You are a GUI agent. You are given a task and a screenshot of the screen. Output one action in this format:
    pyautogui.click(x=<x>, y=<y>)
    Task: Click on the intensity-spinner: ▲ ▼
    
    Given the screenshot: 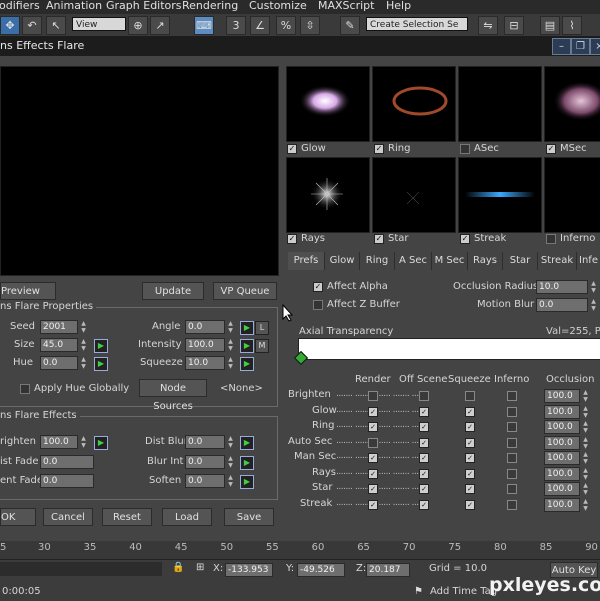 What is the action you would take?
    pyautogui.click(x=230, y=345)
    